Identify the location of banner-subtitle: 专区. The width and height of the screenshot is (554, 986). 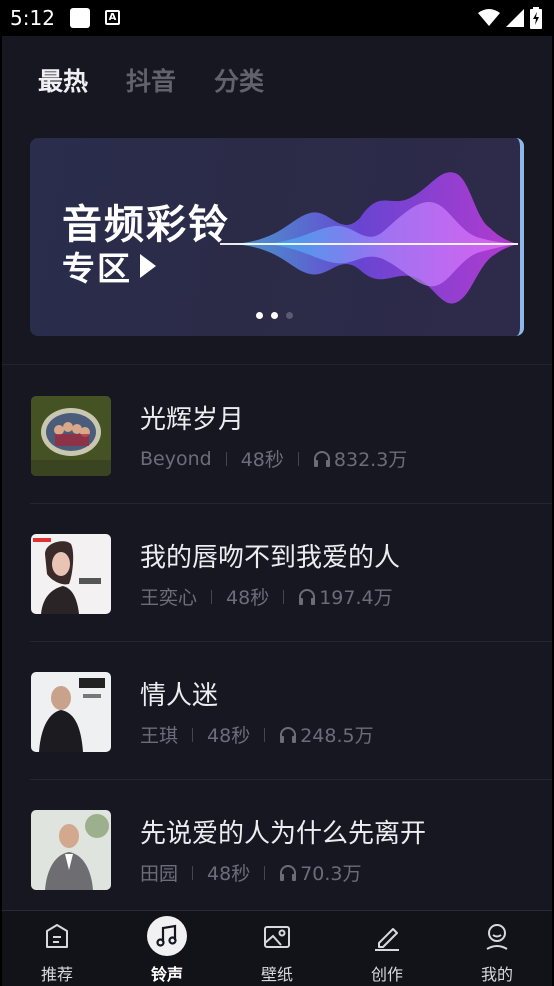
(110, 266).